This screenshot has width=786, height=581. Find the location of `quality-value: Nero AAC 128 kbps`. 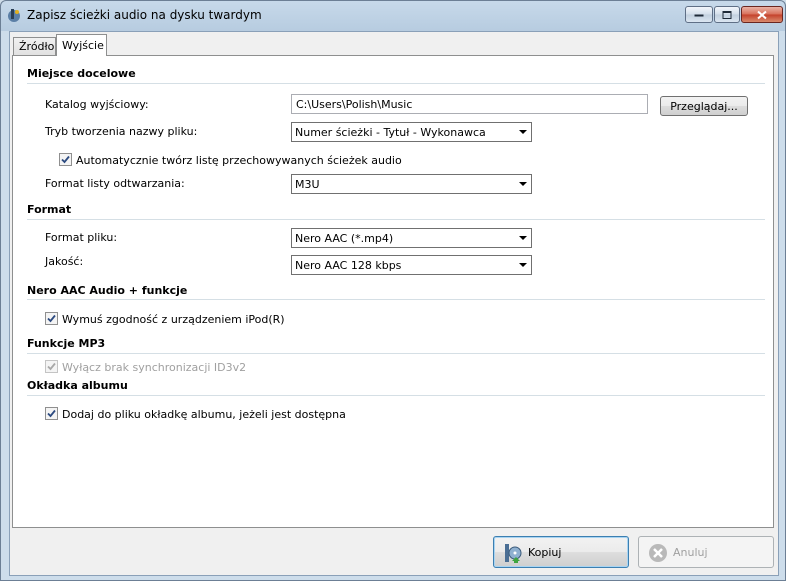

quality-value: Nero AAC 128 kbps is located at coordinates (348, 265).